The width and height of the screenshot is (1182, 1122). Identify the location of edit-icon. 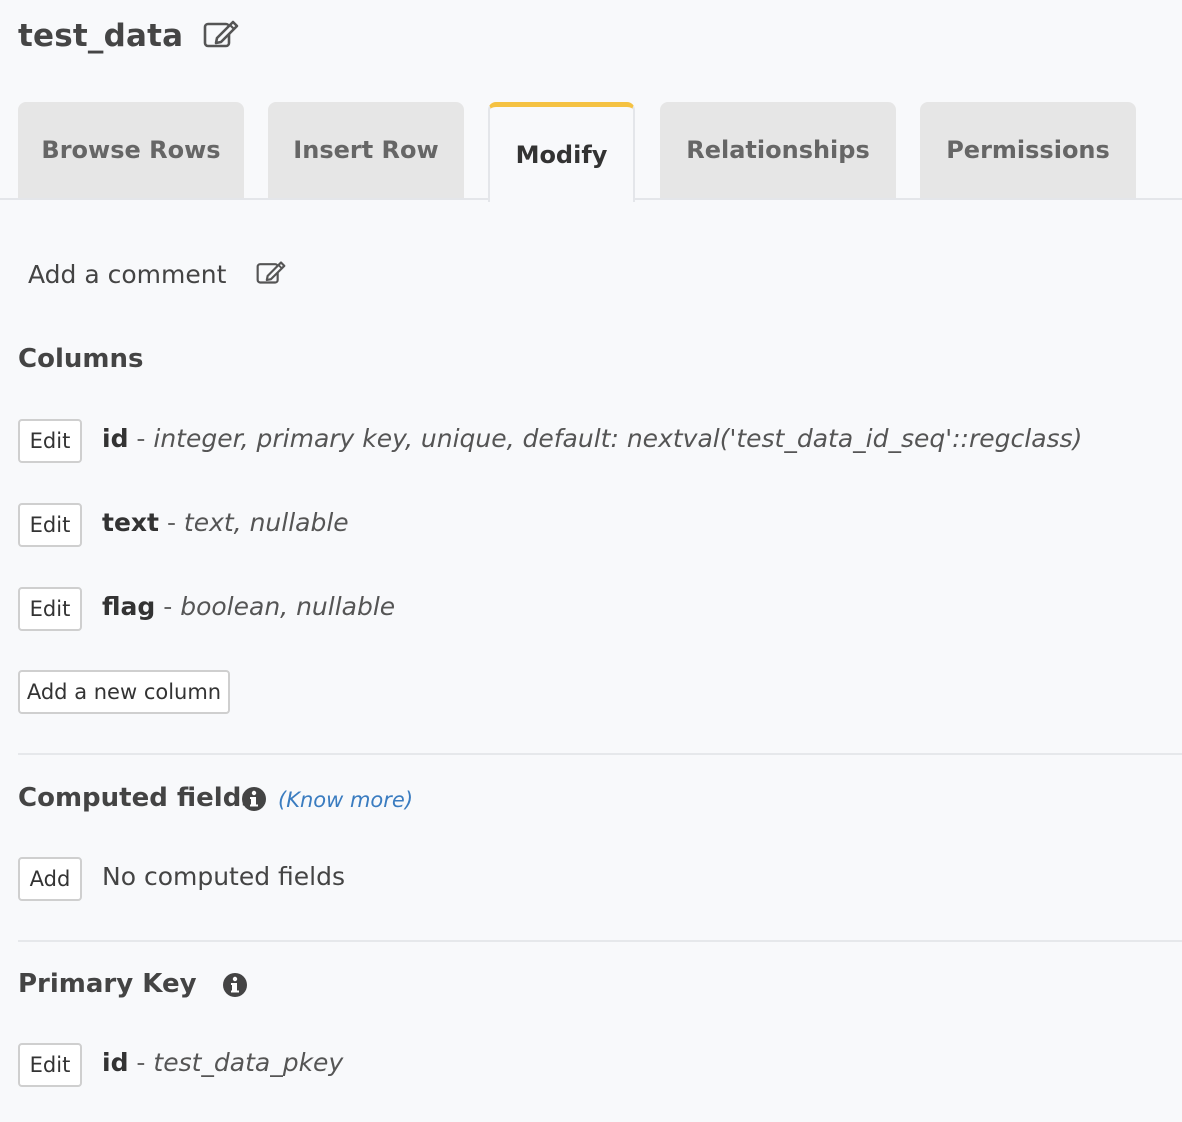
(221, 36).